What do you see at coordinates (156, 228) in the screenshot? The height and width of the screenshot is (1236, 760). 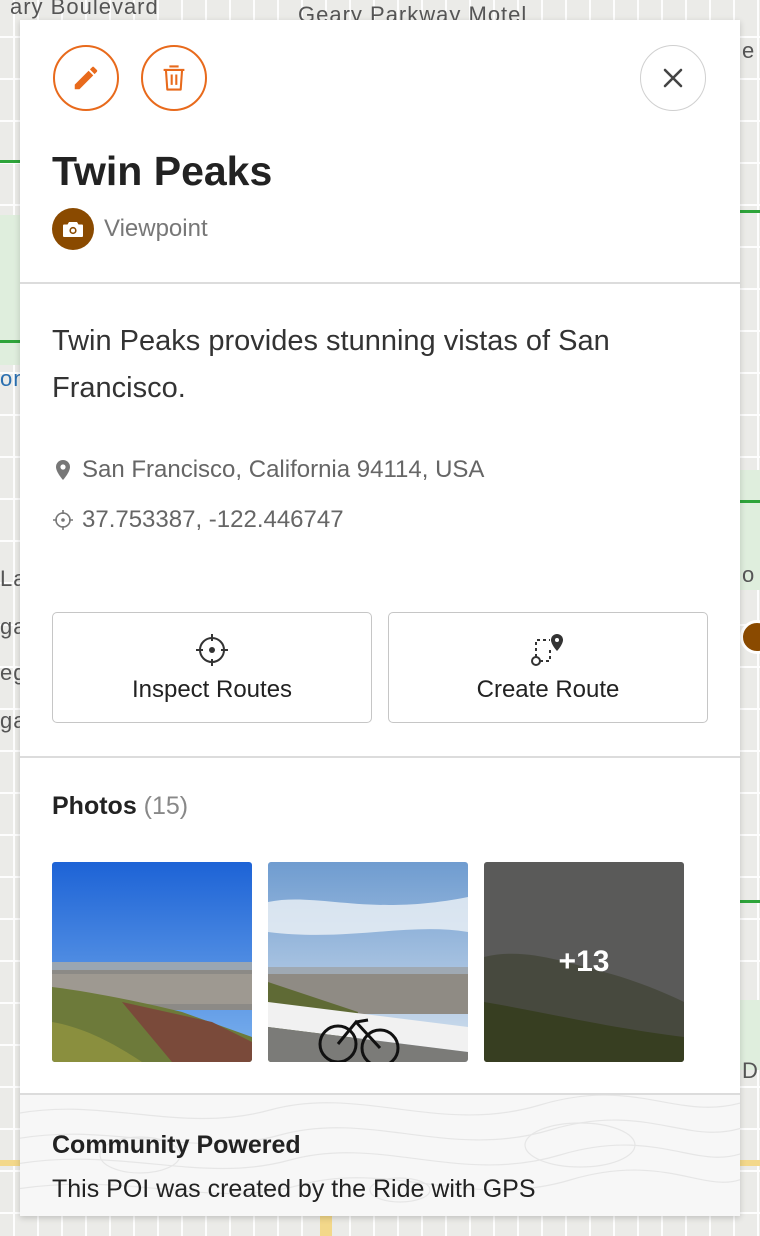 I see `poi-type-label: Viewpoint` at bounding box center [156, 228].